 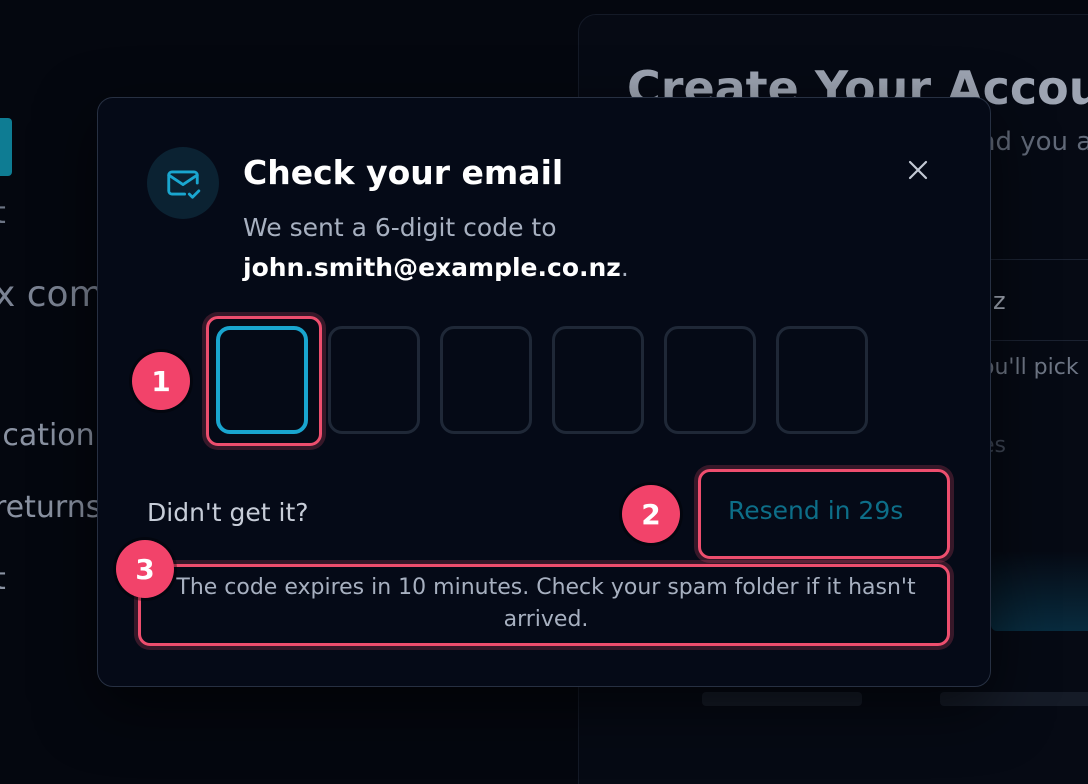 I want to click on mail-check-icon, so click(x=184, y=184).